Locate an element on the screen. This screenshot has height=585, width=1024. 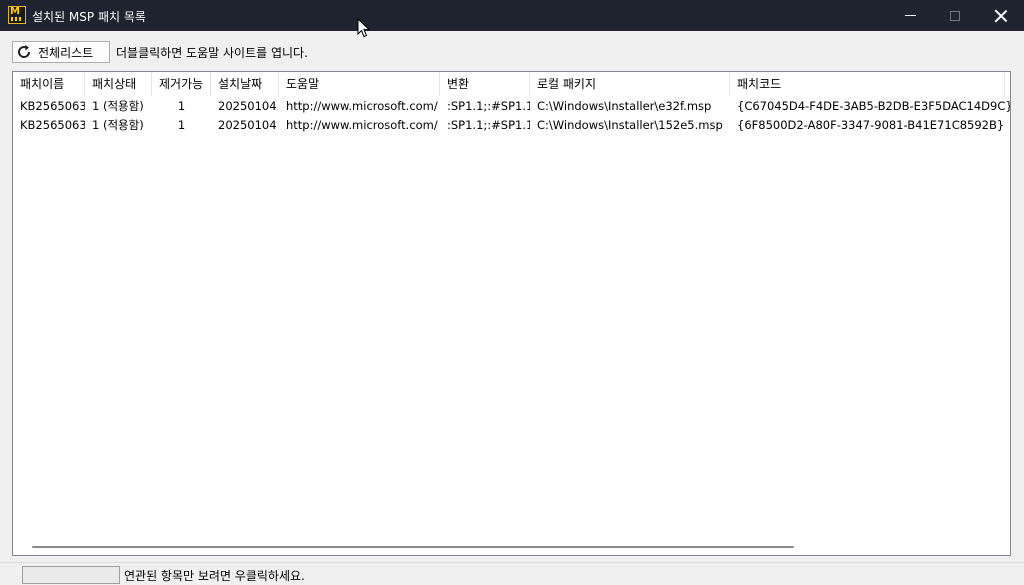
mouse-cursor-icon is located at coordinates (364, 28).